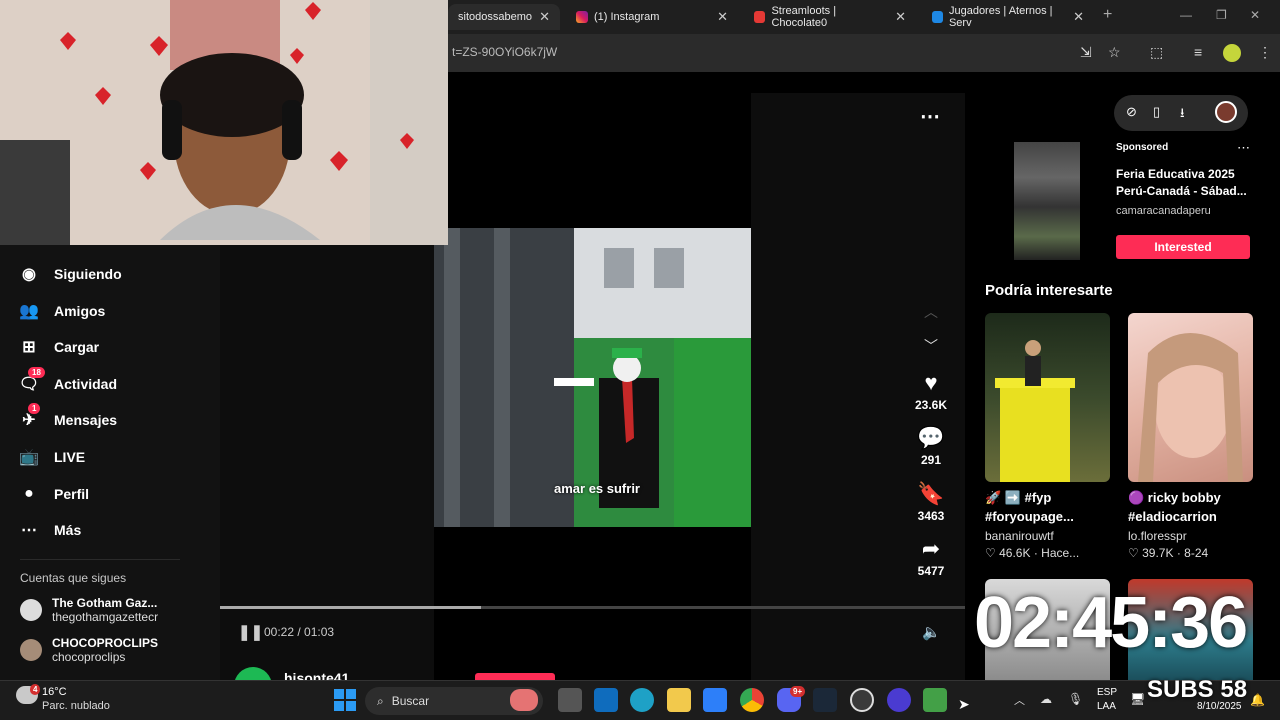 The width and height of the screenshot is (1280, 720). What do you see at coordinates (504, 17) in the screenshot?
I see `tab-tiktok: sitodossabemo ✕` at bounding box center [504, 17].